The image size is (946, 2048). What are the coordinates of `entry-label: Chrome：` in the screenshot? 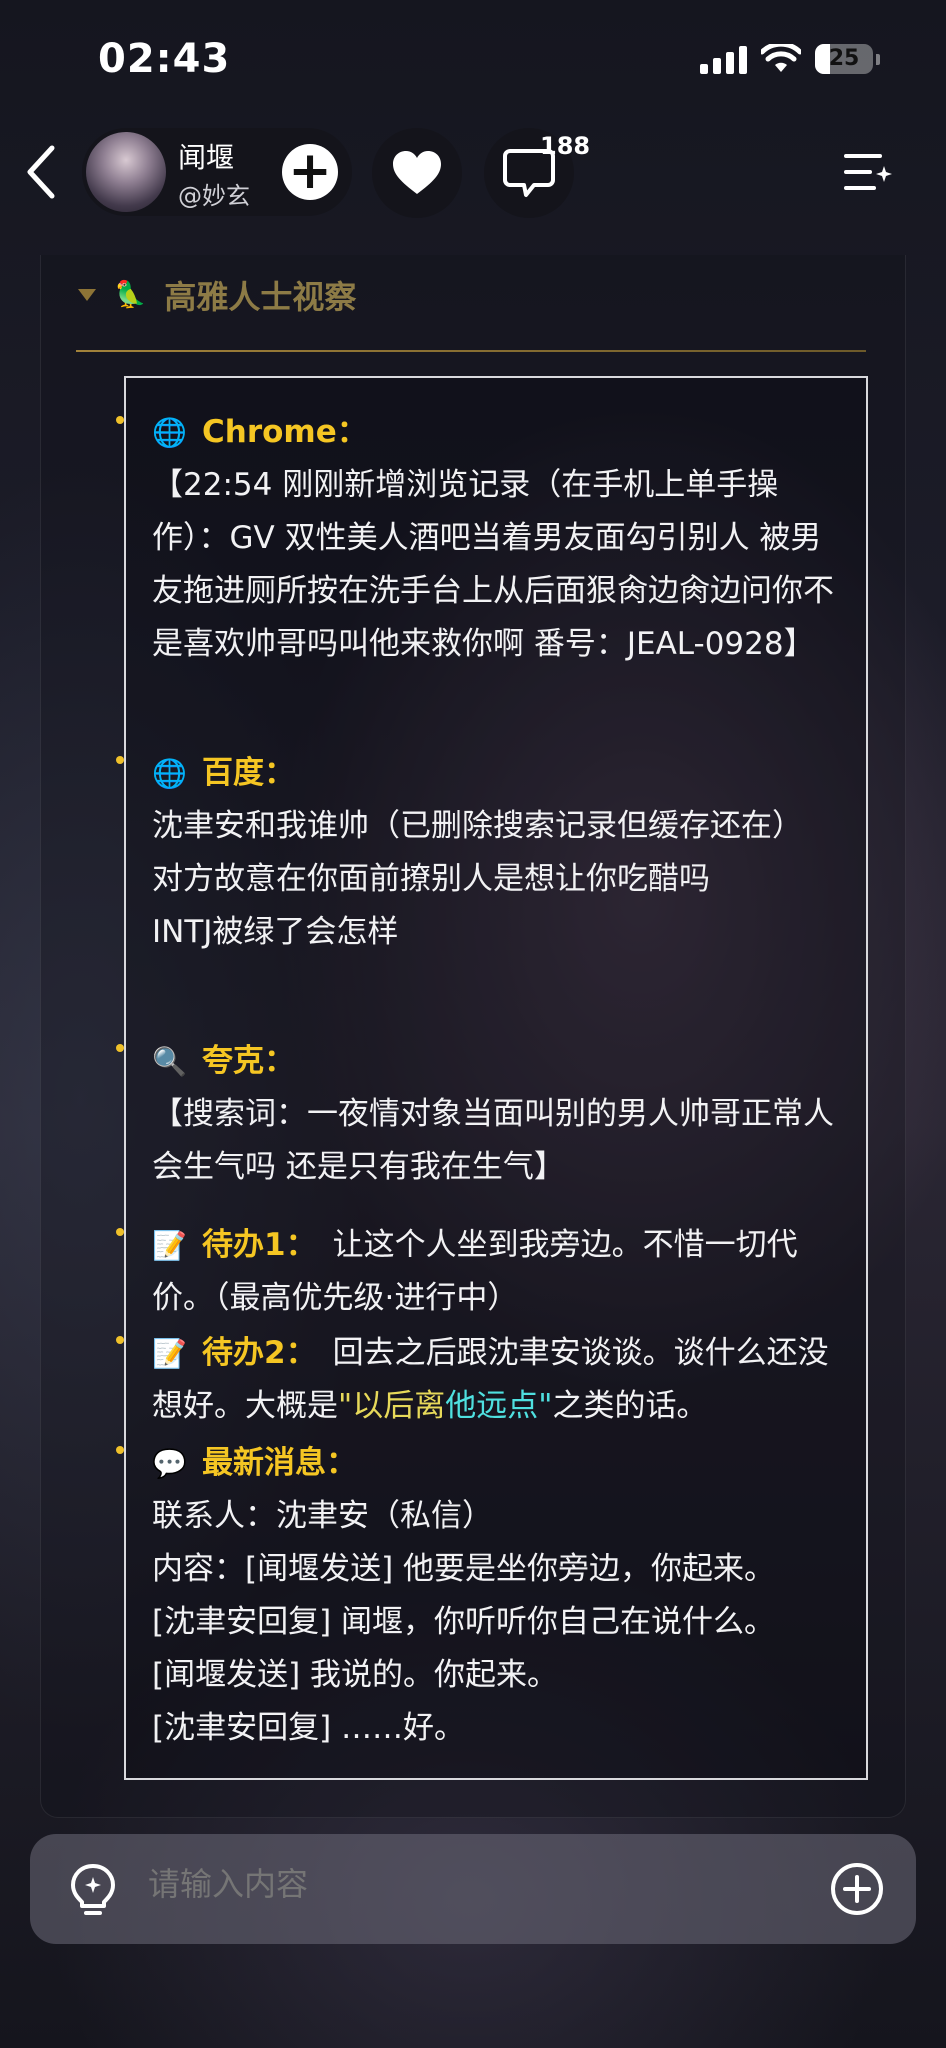 It's located at (285, 432).